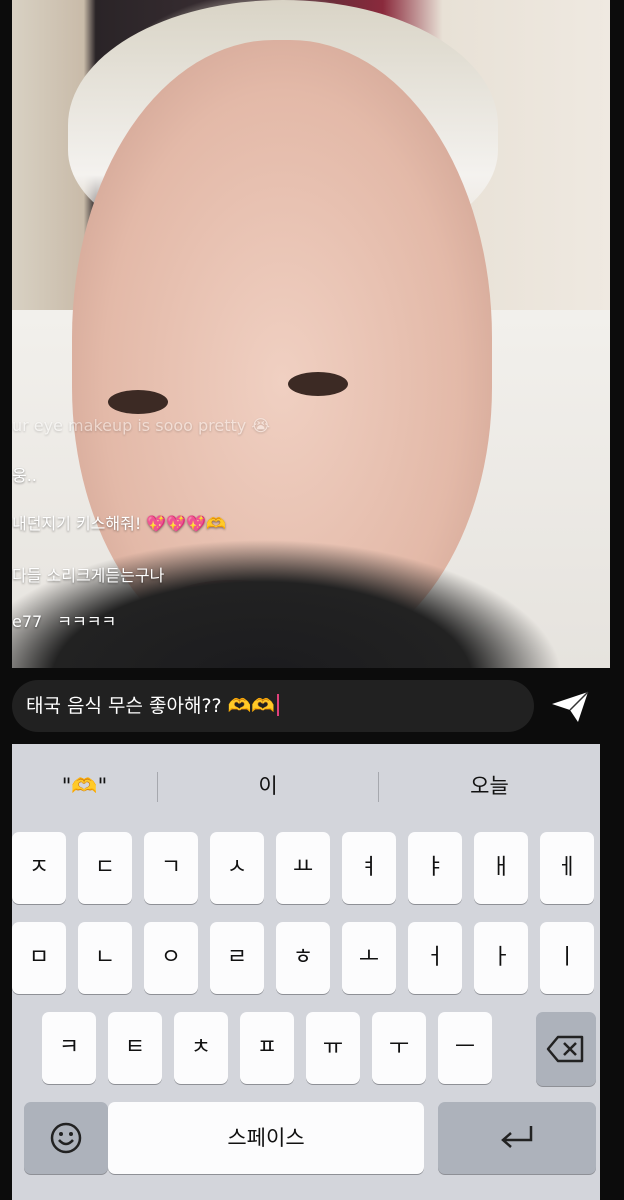 Image resolution: width=624 pixels, height=1200 pixels. I want to click on key-label: ㅑ, so click(435, 867).